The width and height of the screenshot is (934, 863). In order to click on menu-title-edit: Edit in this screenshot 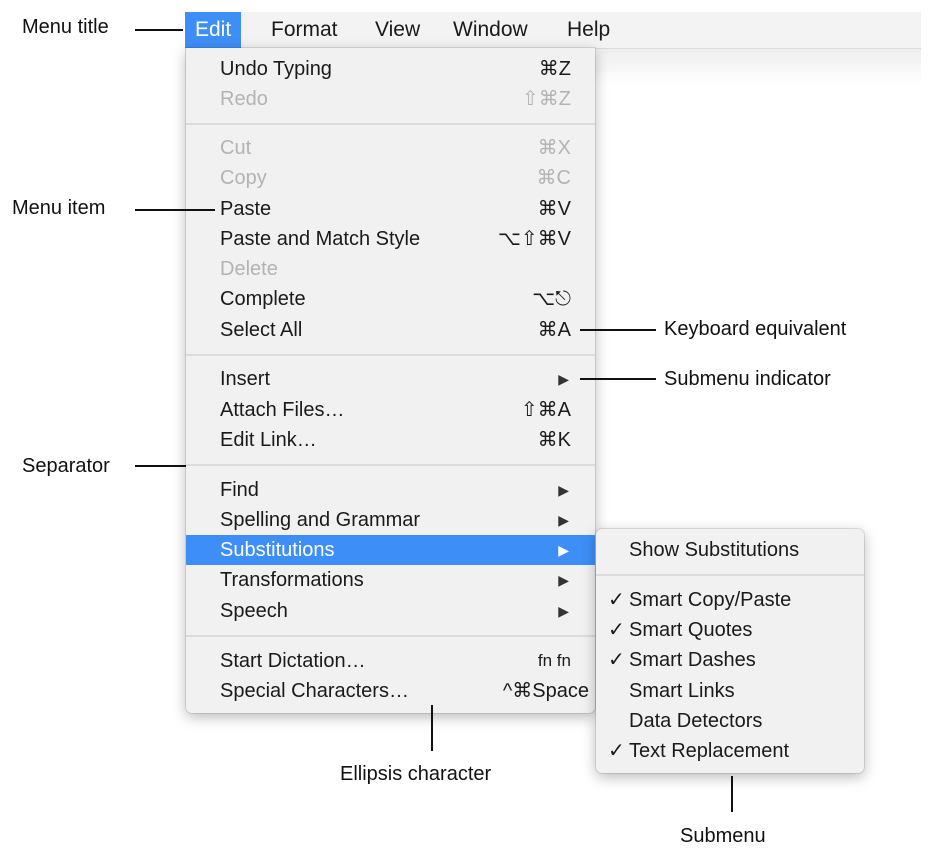, I will do `click(213, 30)`.